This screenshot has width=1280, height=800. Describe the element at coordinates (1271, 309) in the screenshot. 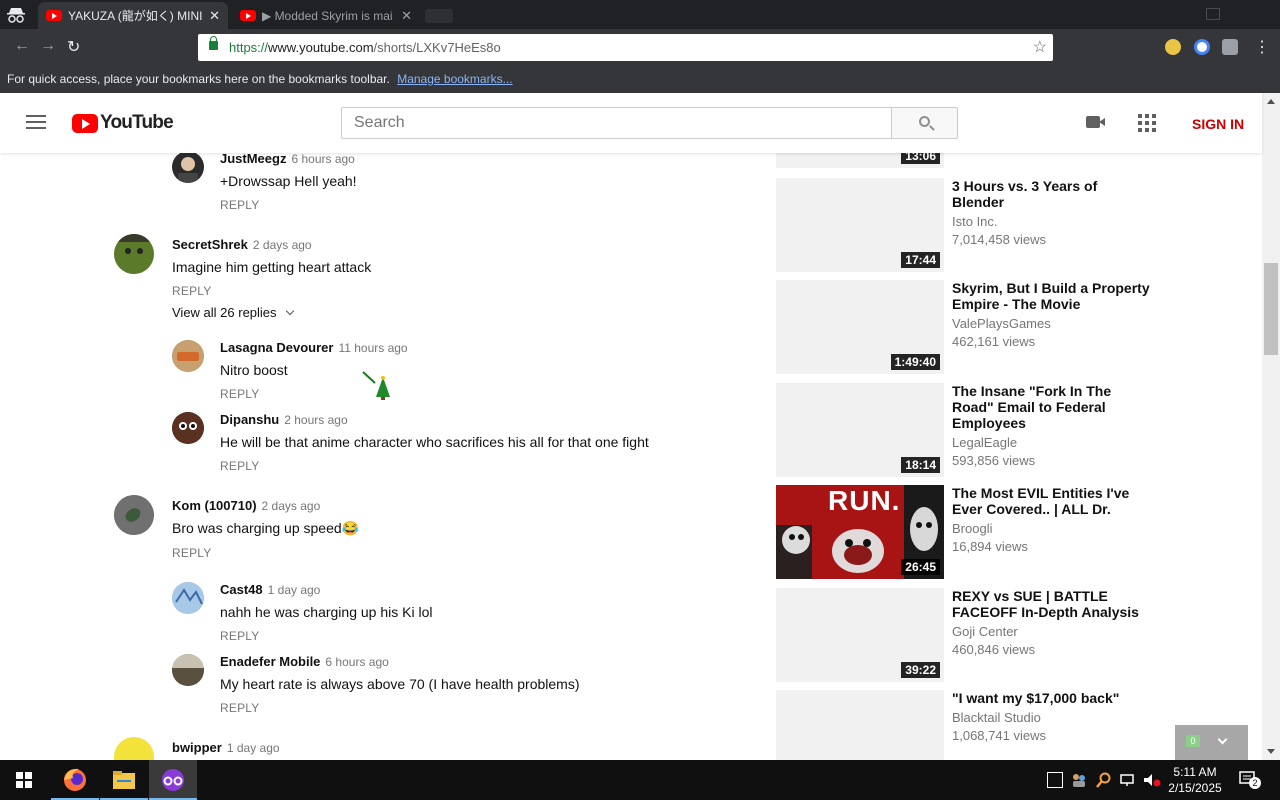

I see `scrollbar-thumb` at that location.